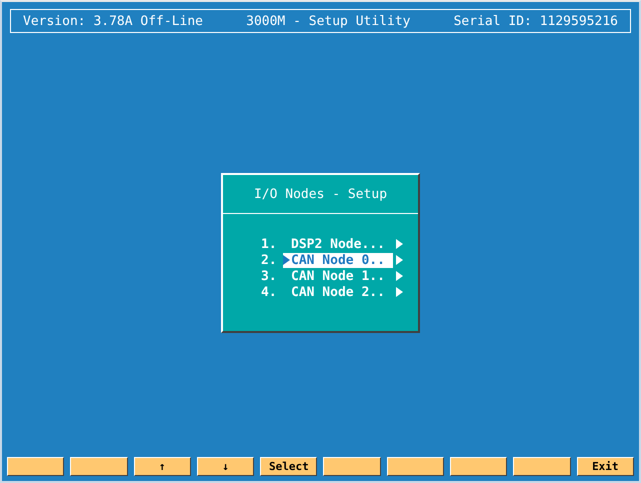  What do you see at coordinates (286, 260) in the screenshot?
I see `pointer-icon` at bounding box center [286, 260].